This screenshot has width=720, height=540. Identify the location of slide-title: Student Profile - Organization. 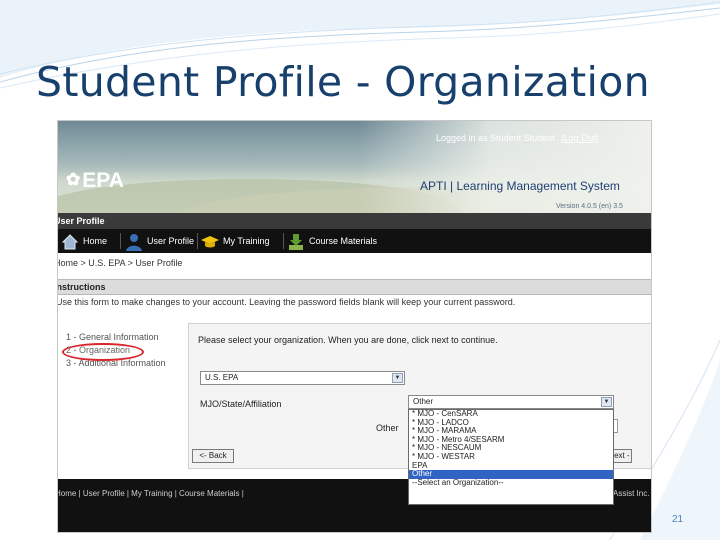
(343, 82).